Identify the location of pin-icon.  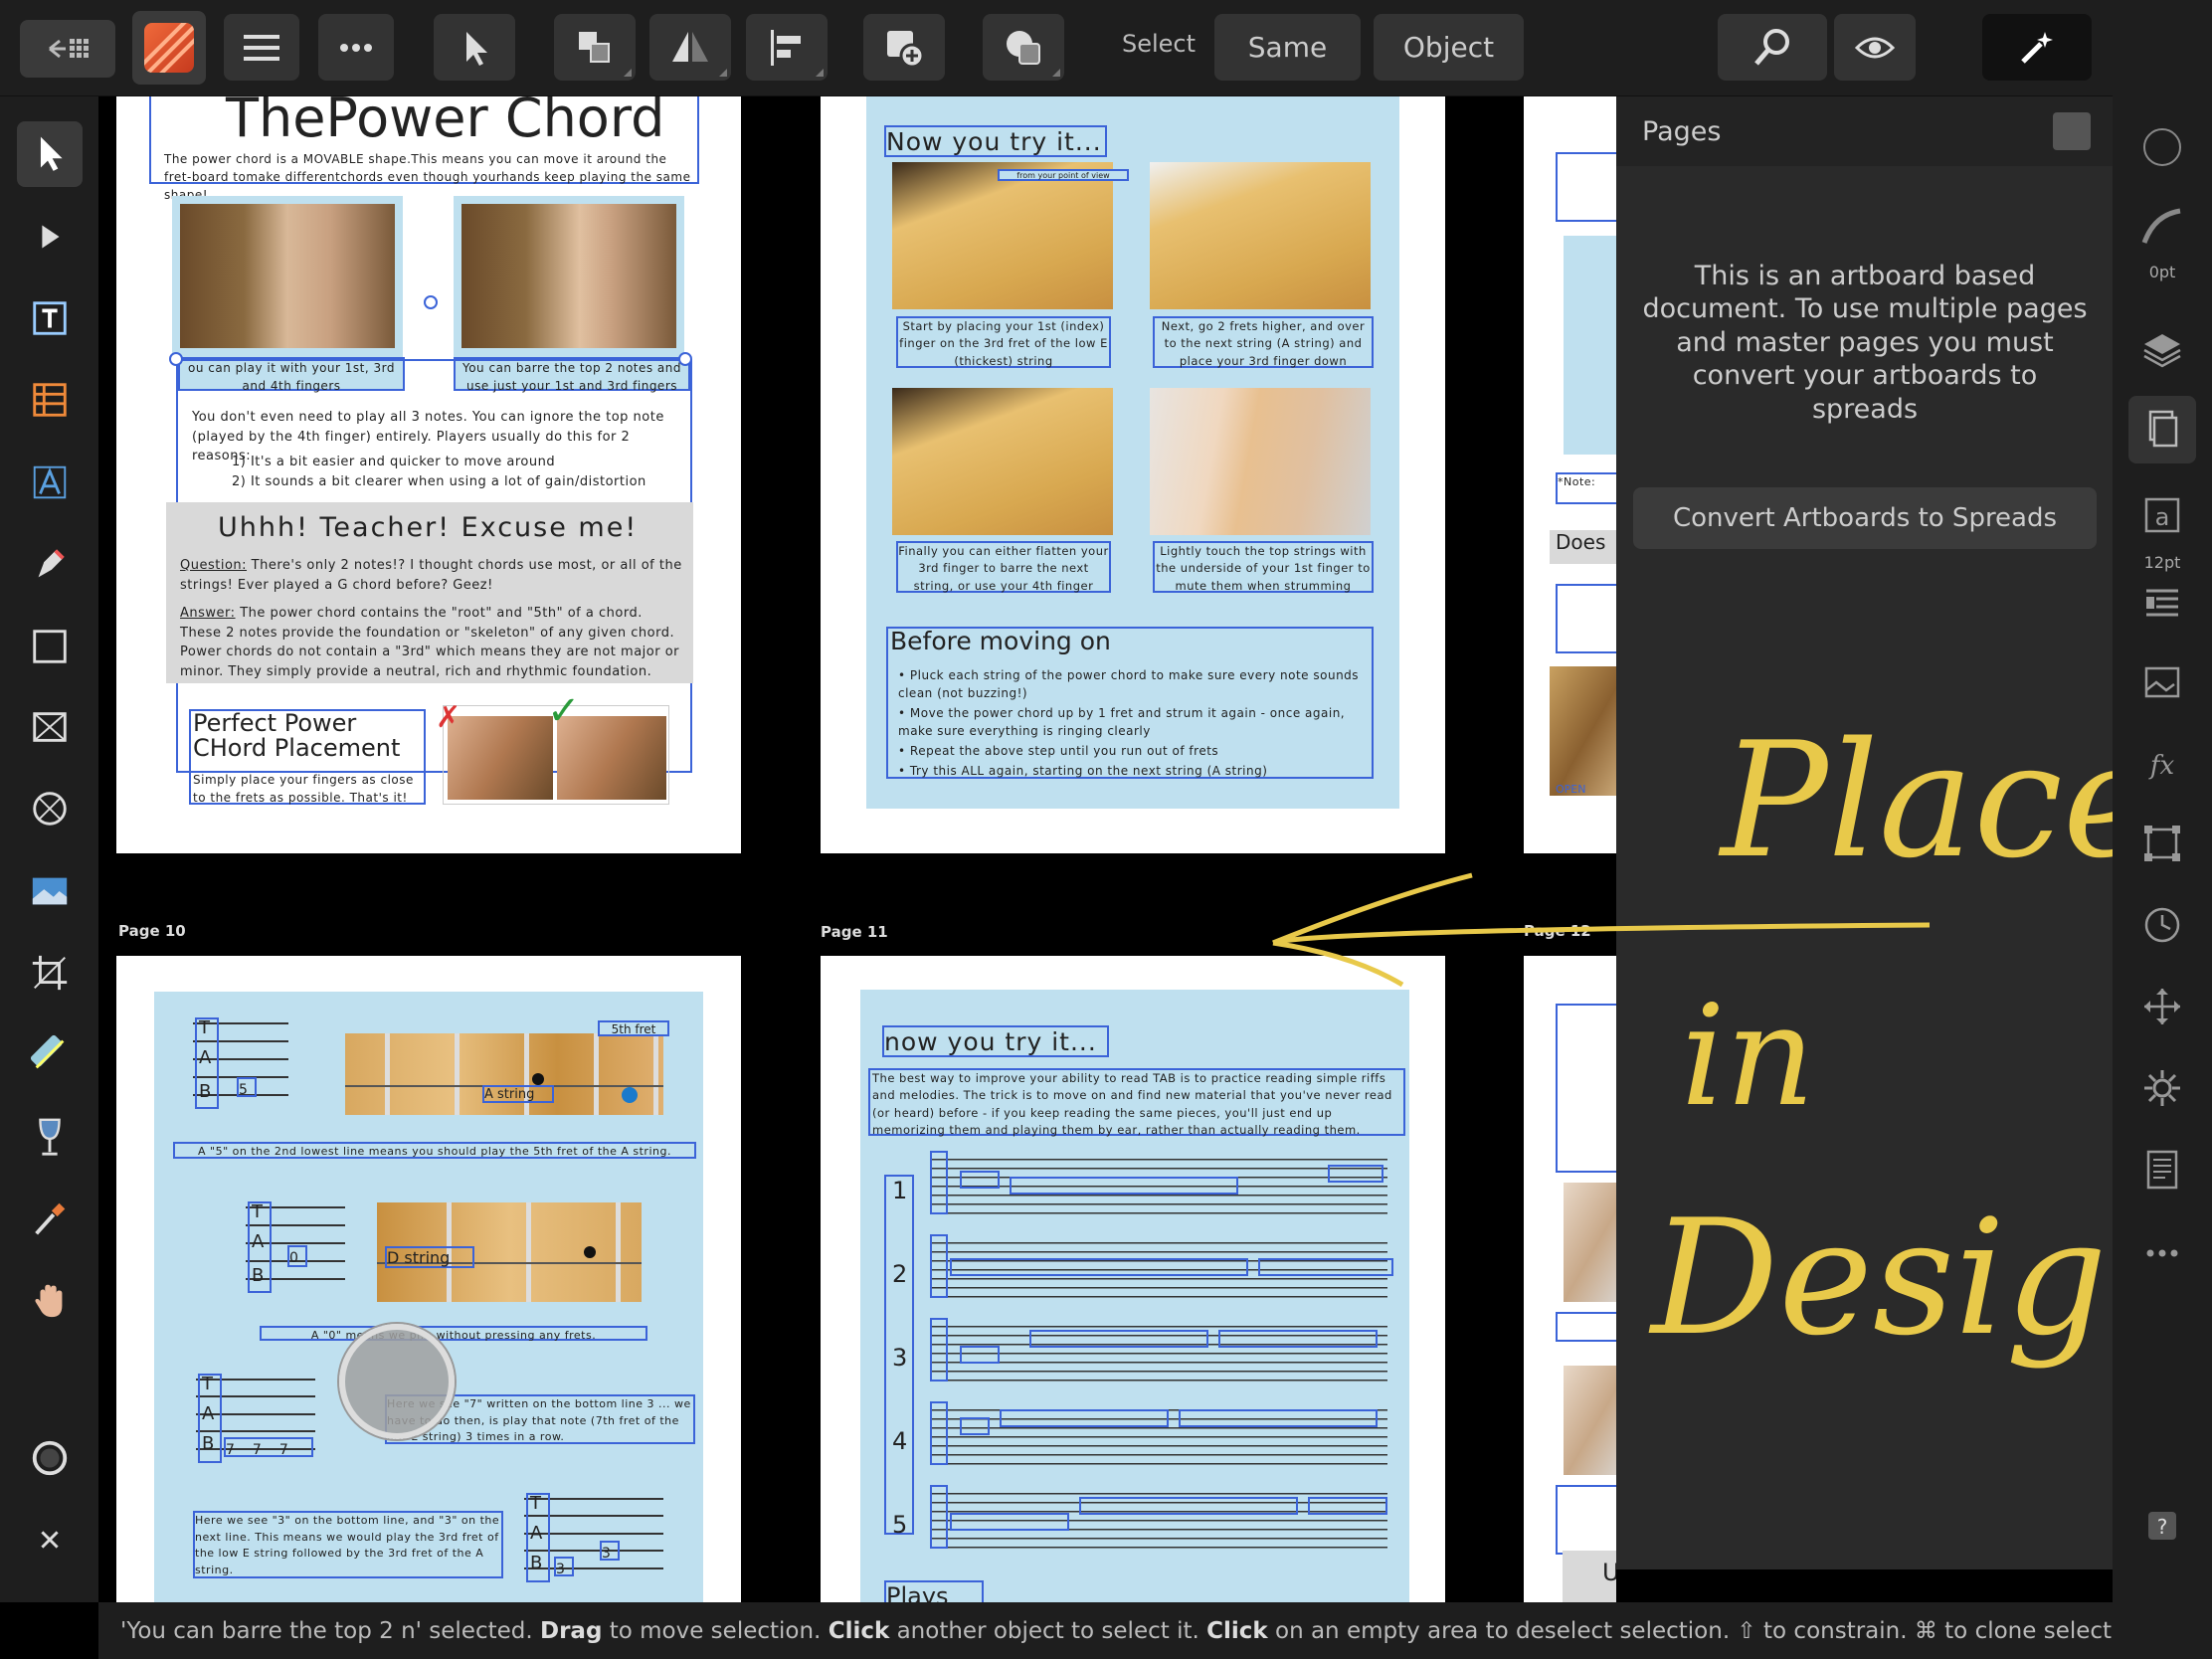
(2072, 131).